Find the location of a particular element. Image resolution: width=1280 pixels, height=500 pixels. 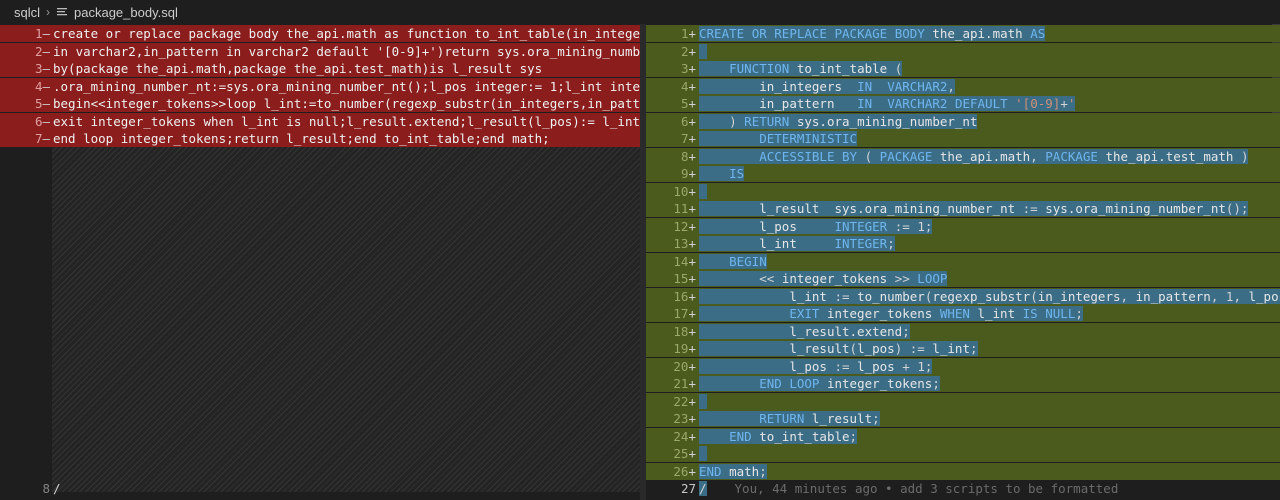

diff-added-line: 25+ is located at coordinates (963, 453).